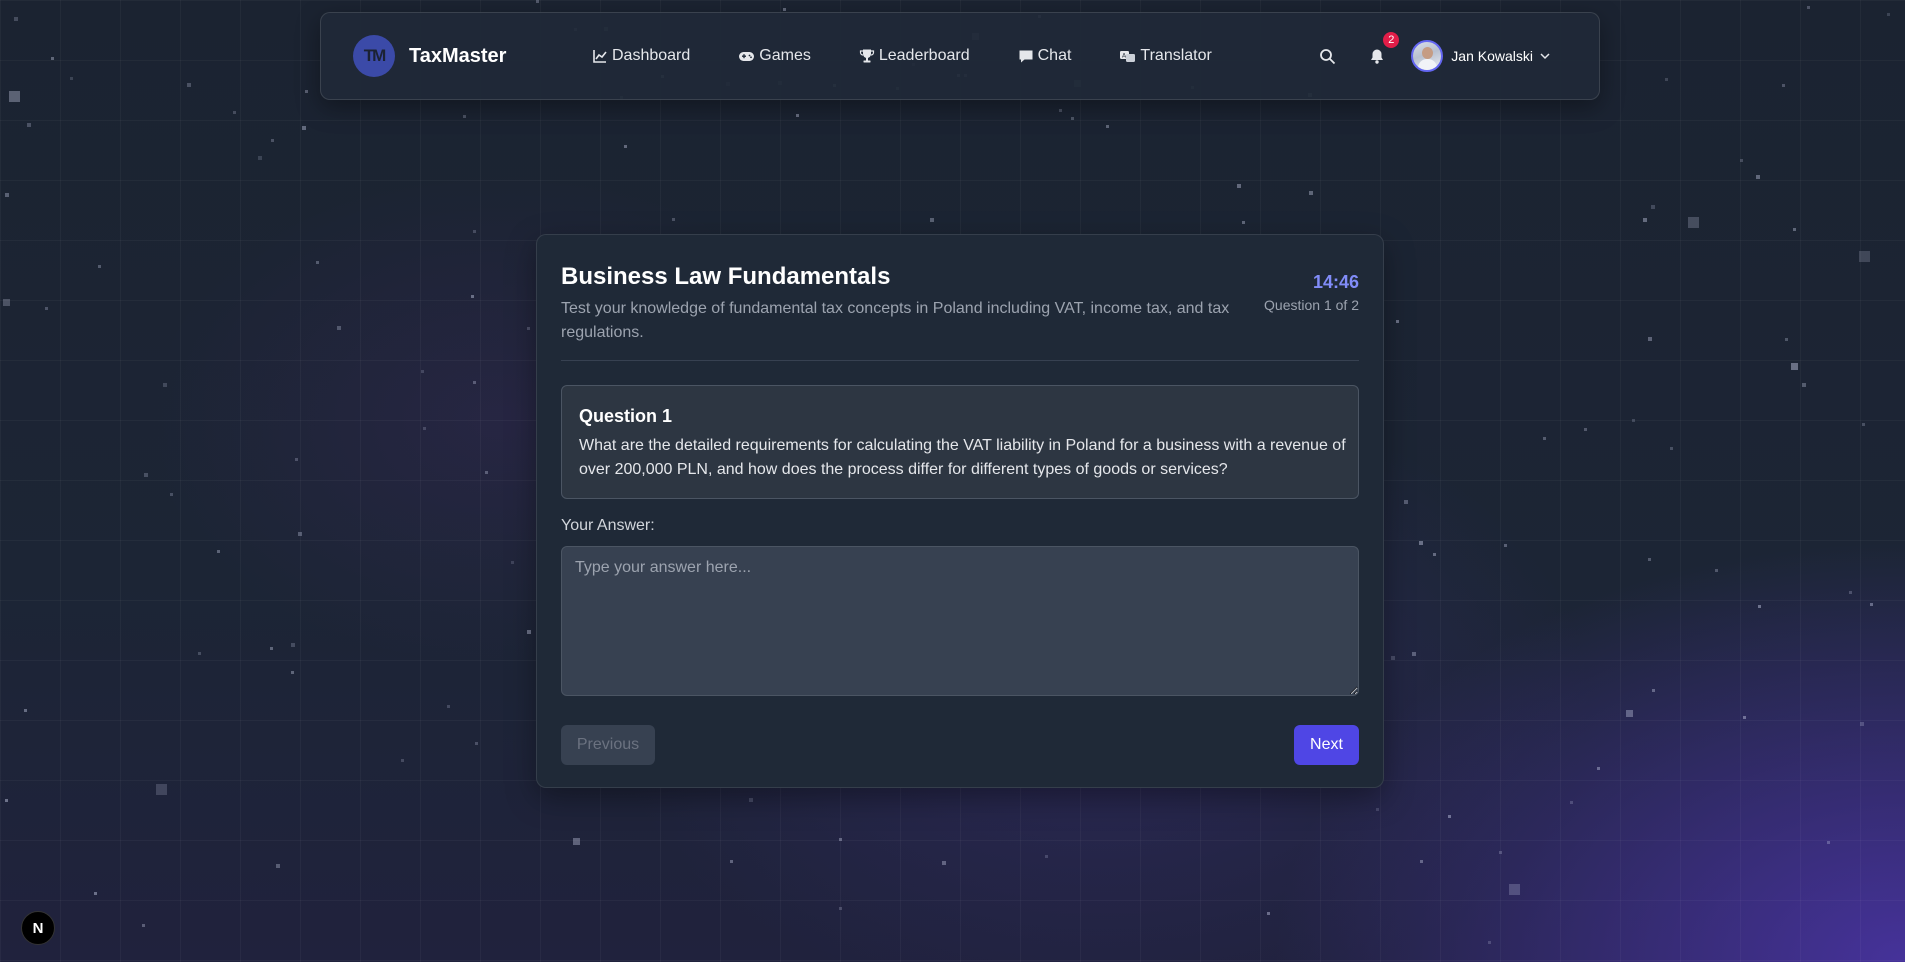  I want to click on nav-link-translator: A Translator, so click(1165, 56).